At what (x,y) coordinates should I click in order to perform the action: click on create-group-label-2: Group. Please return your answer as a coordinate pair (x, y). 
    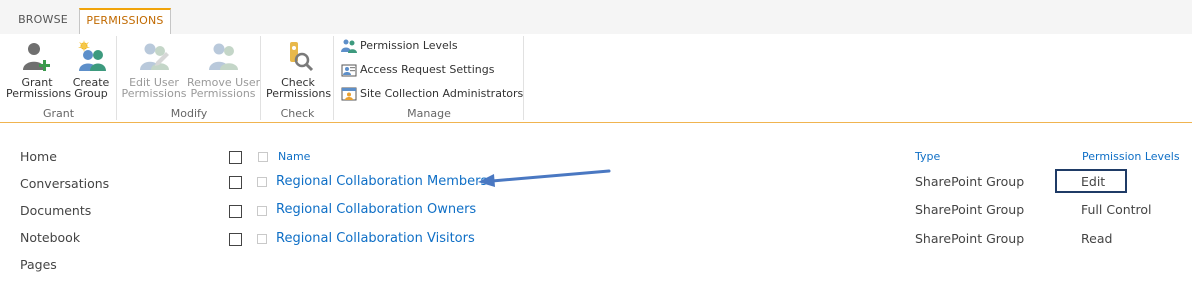
    Looking at the image, I should click on (91, 93).